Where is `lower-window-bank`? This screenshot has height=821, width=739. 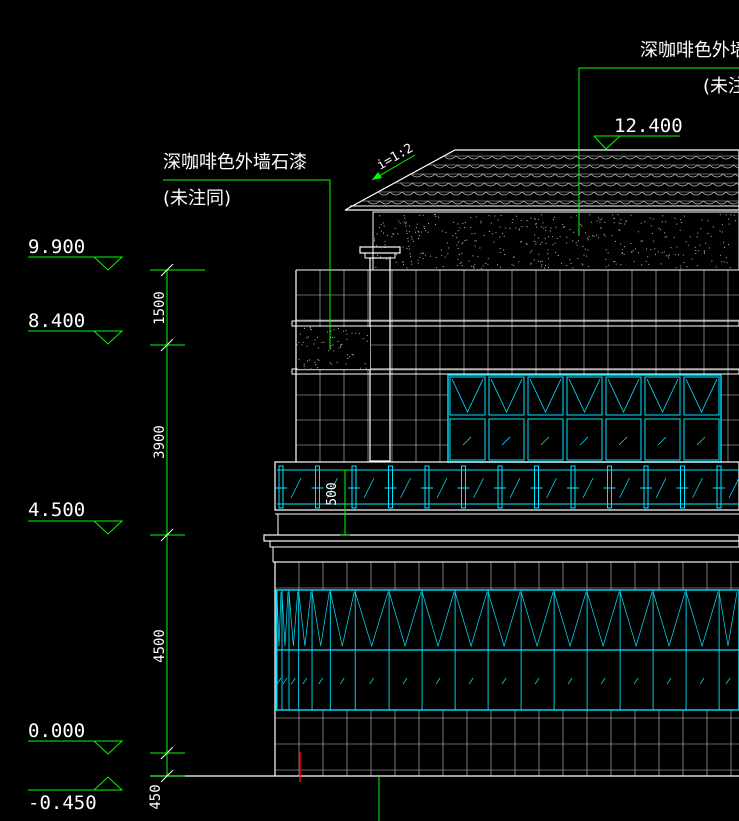 lower-window-bank is located at coordinates (507, 650).